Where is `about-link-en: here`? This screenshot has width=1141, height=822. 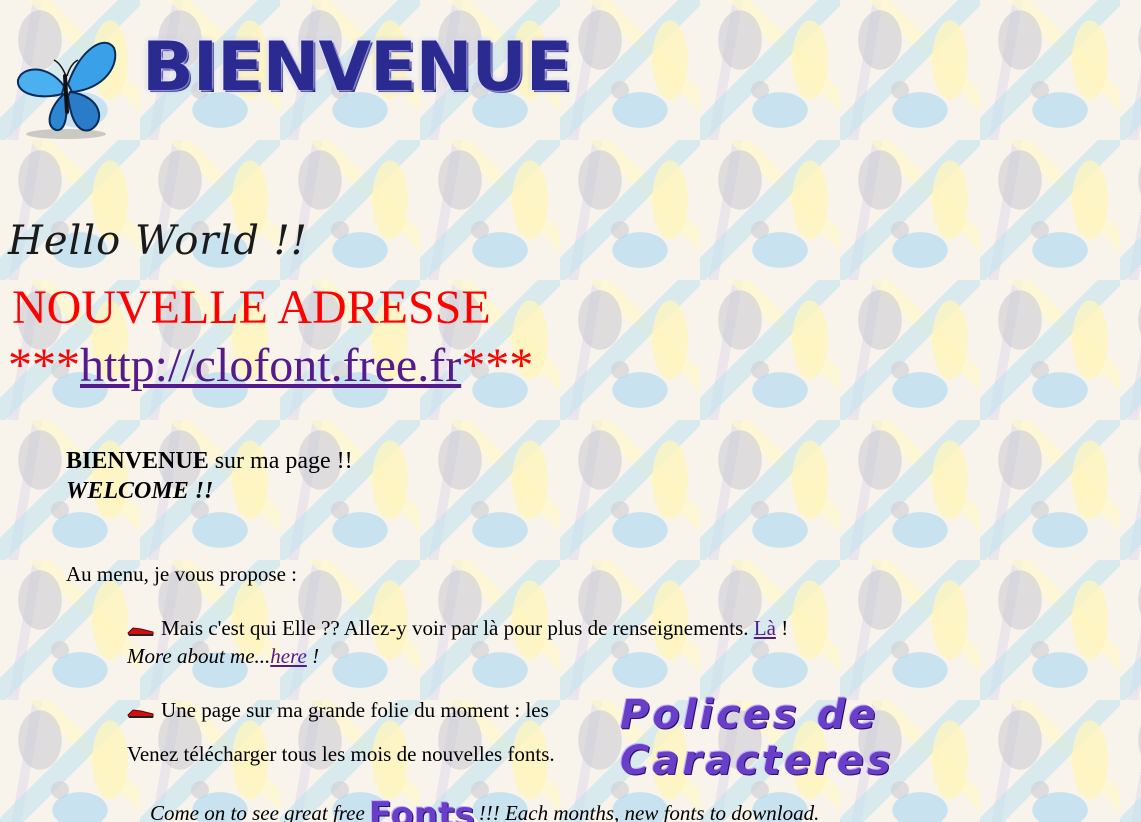
about-link-en: here is located at coordinates (288, 656).